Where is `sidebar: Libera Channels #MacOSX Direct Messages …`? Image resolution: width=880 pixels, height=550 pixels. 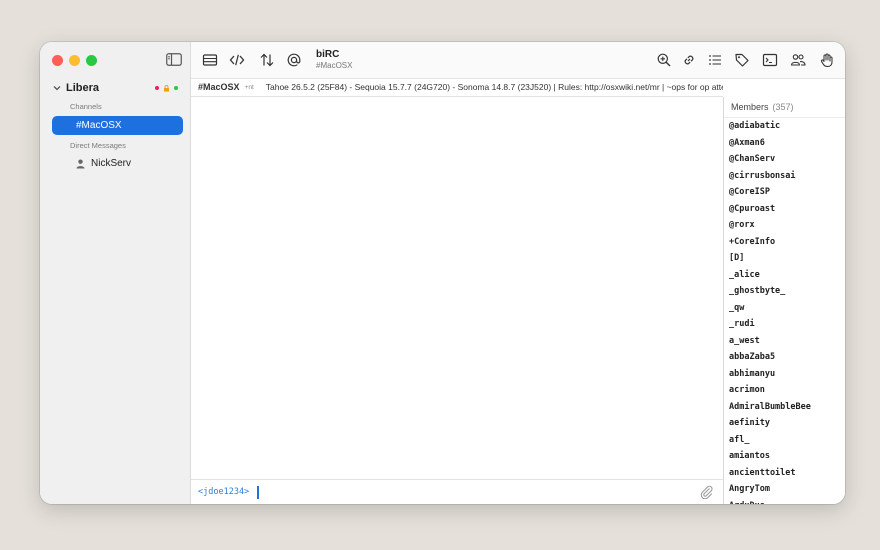 sidebar: Libera Channels #MacOSX Direct Messages … is located at coordinates (115, 273).